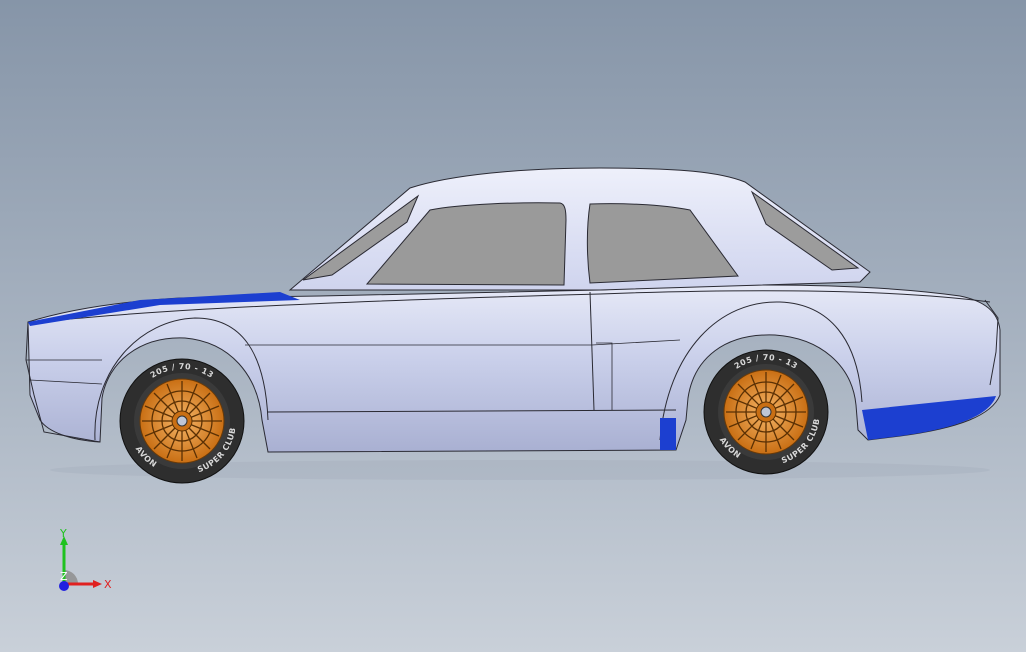  What do you see at coordinates (63, 534) in the screenshot?
I see `y-axis-label: Y` at bounding box center [63, 534].